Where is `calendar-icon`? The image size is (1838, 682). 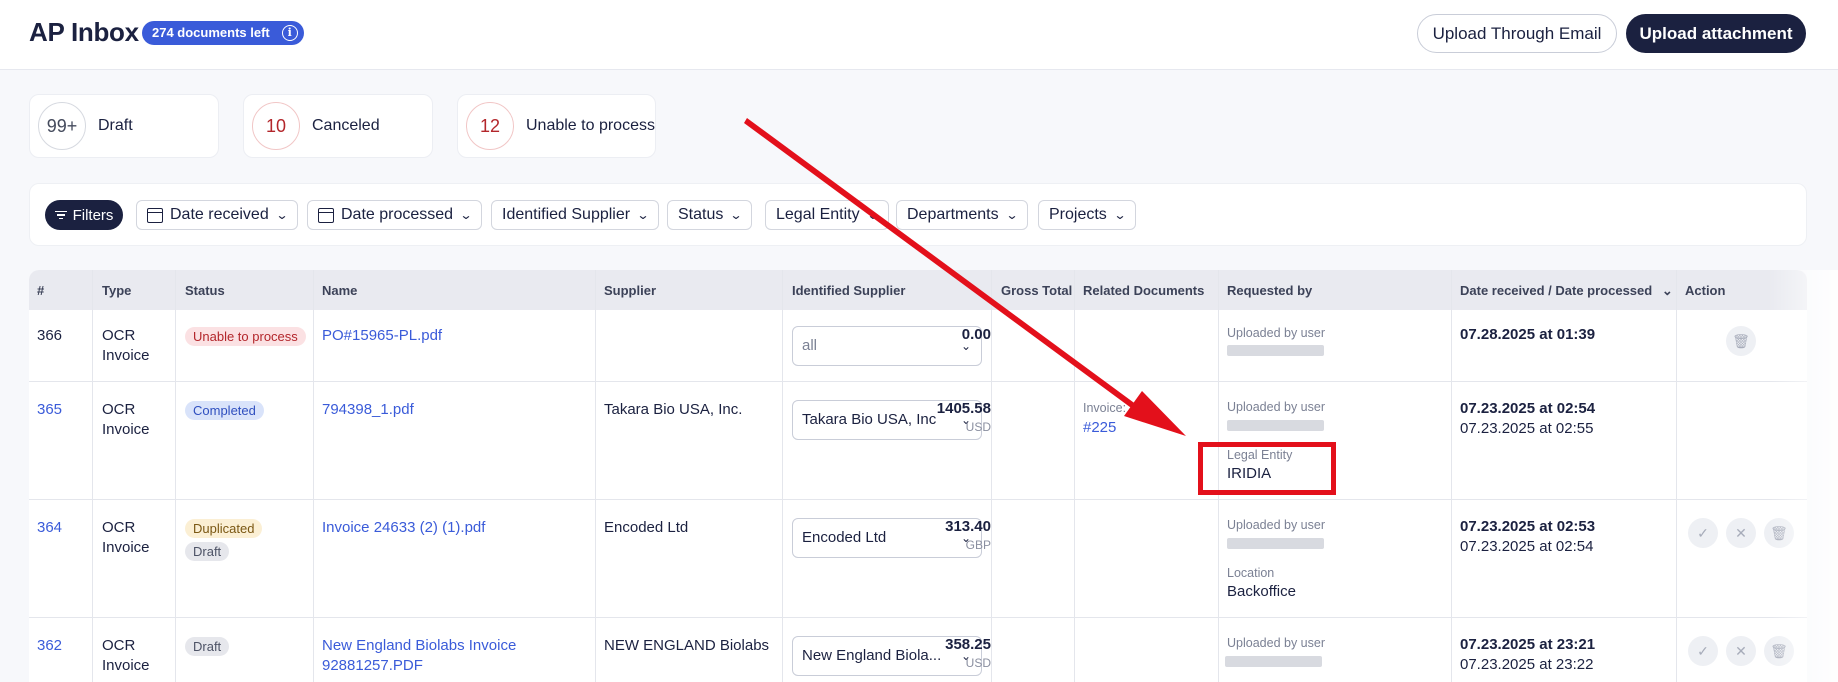 calendar-icon is located at coordinates (326, 215).